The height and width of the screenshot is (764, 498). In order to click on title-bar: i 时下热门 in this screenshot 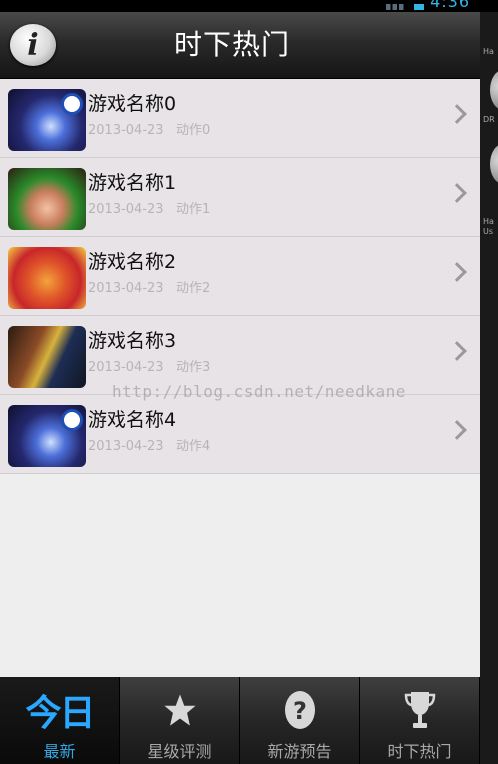, I will do `click(240, 45)`.